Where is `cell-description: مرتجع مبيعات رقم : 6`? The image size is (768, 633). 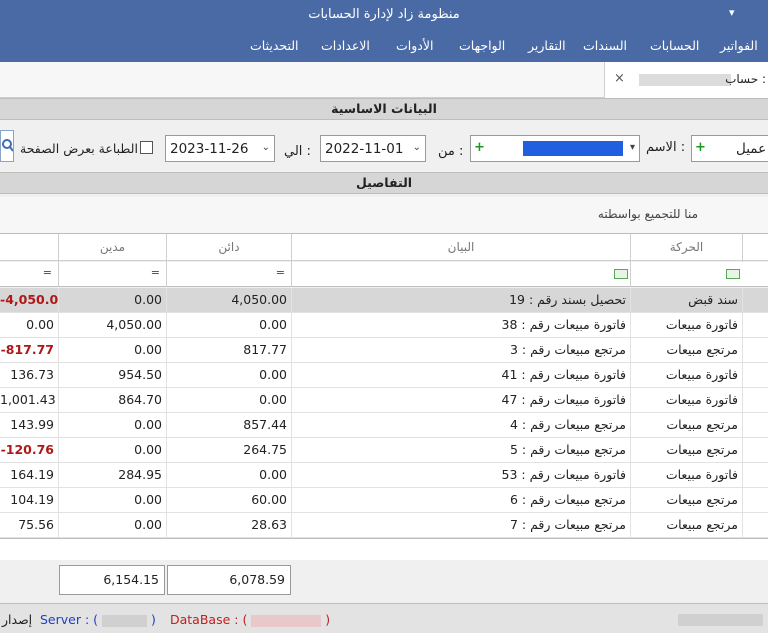
cell-description: مرتجع مبيعات رقم : 6 is located at coordinates (460, 500).